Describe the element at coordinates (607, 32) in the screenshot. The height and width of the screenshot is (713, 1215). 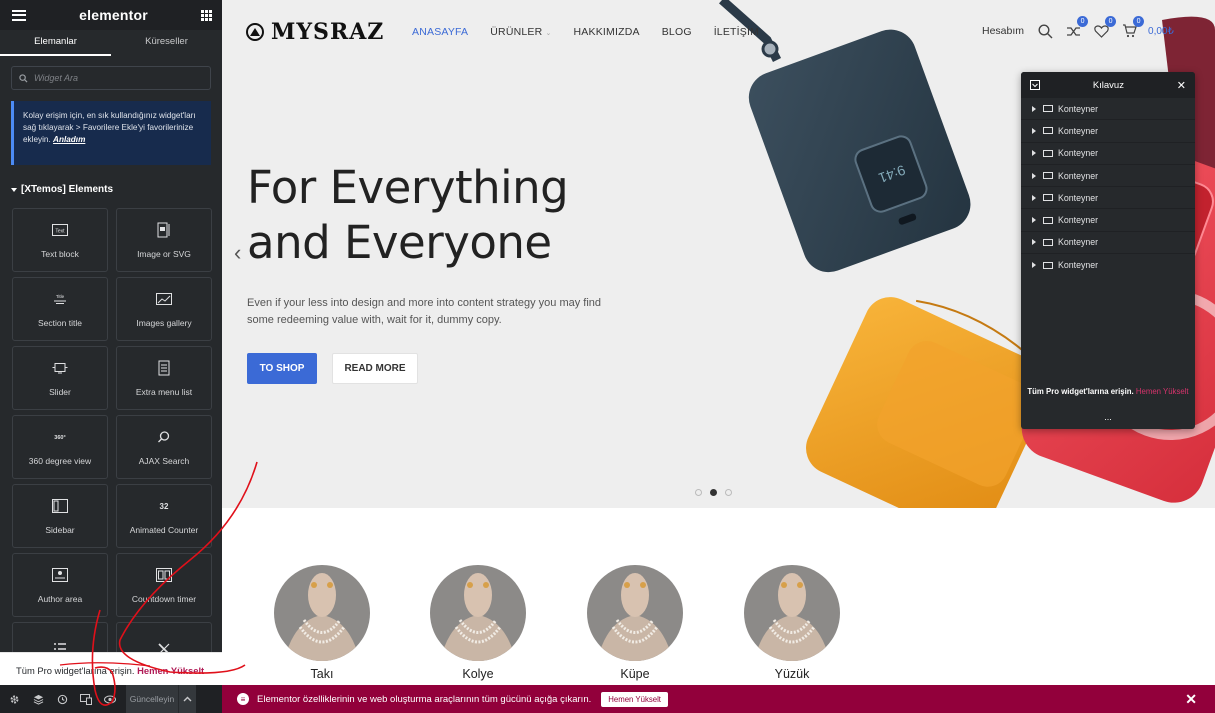
I see `menu-item-about: HAKKIMIZDA` at that location.